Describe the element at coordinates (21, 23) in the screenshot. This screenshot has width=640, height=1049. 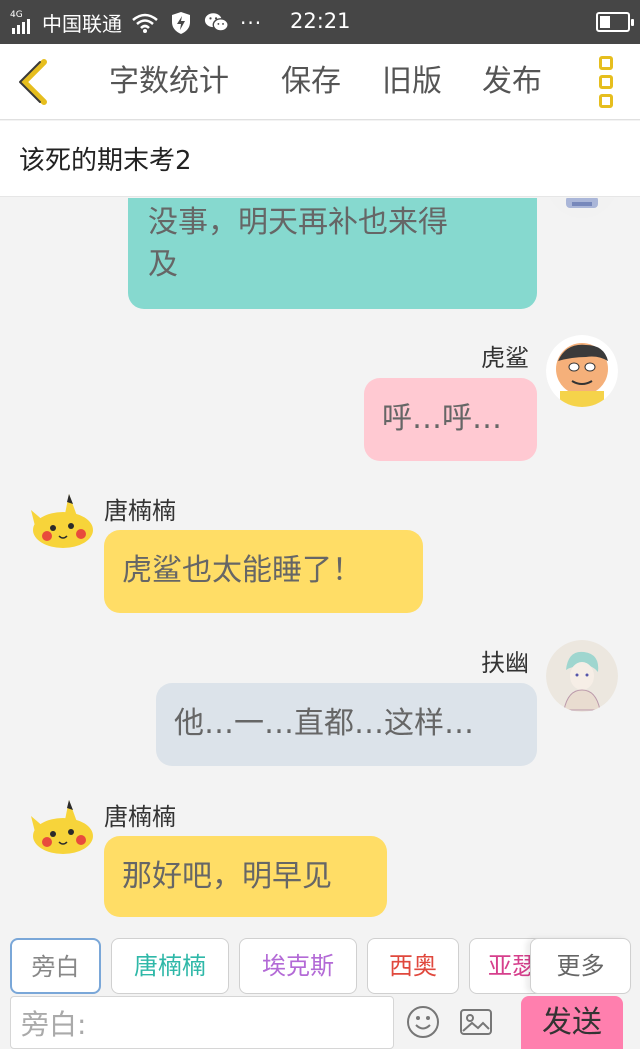
I see `signal-icon: 4G` at that location.